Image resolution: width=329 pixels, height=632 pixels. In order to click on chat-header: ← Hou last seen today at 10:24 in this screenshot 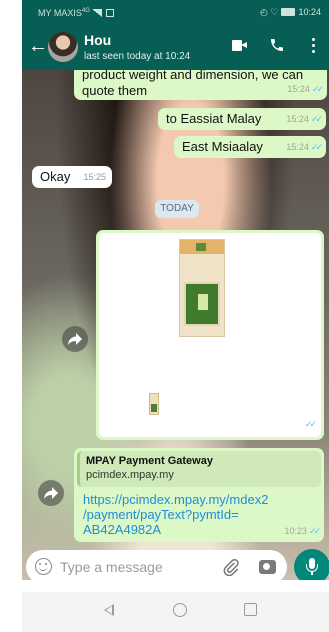, I will do `click(175, 48)`.